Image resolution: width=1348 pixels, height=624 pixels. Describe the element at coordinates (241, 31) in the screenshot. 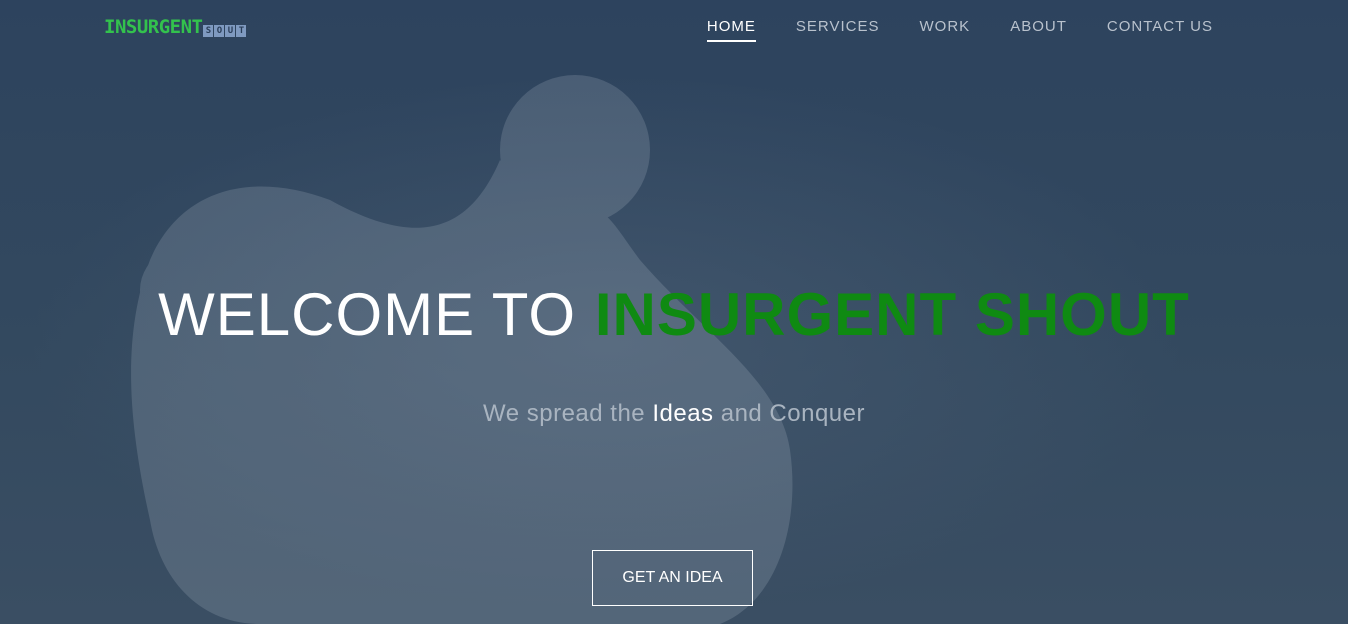

I see `logo-sub-letter: T` at that location.